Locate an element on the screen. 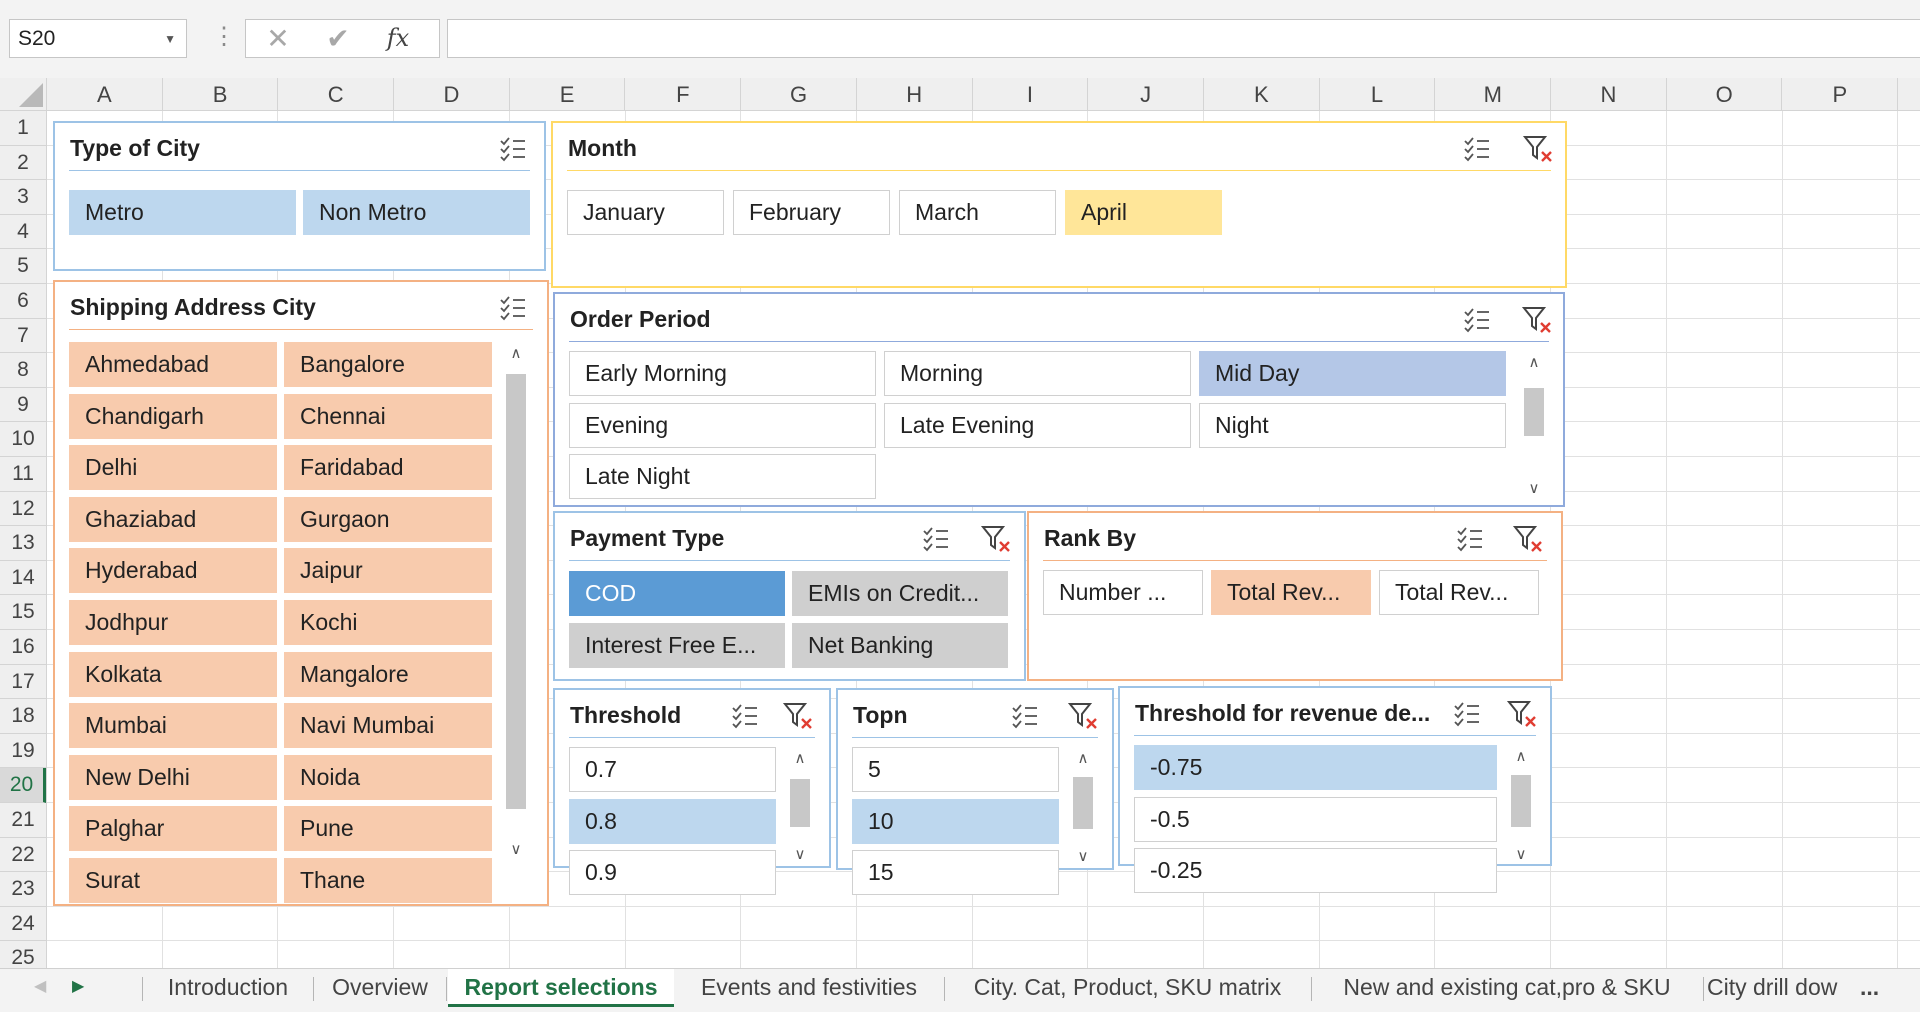 The image size is (1920, 1012). row-header: 22 is located at coordinates (23, 855).